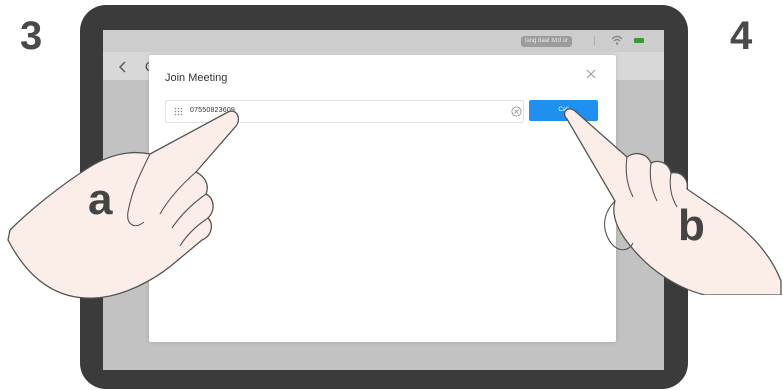 The height and width of the screenshot is (390, 783). I want to click on status-chip: lang daat tvtd ur, so click(547, 41).